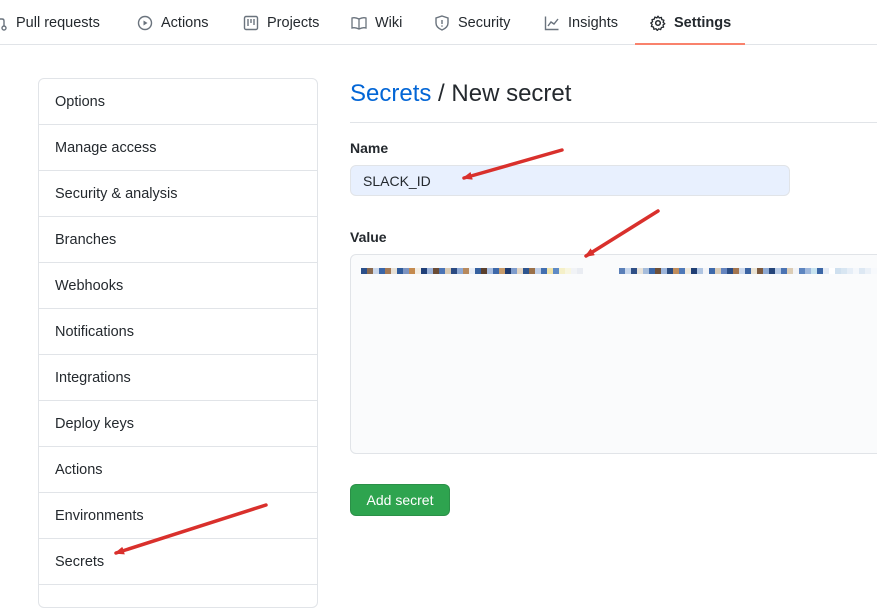  I want to click on sidebar-item-branches: Branches, so click(178, 240).